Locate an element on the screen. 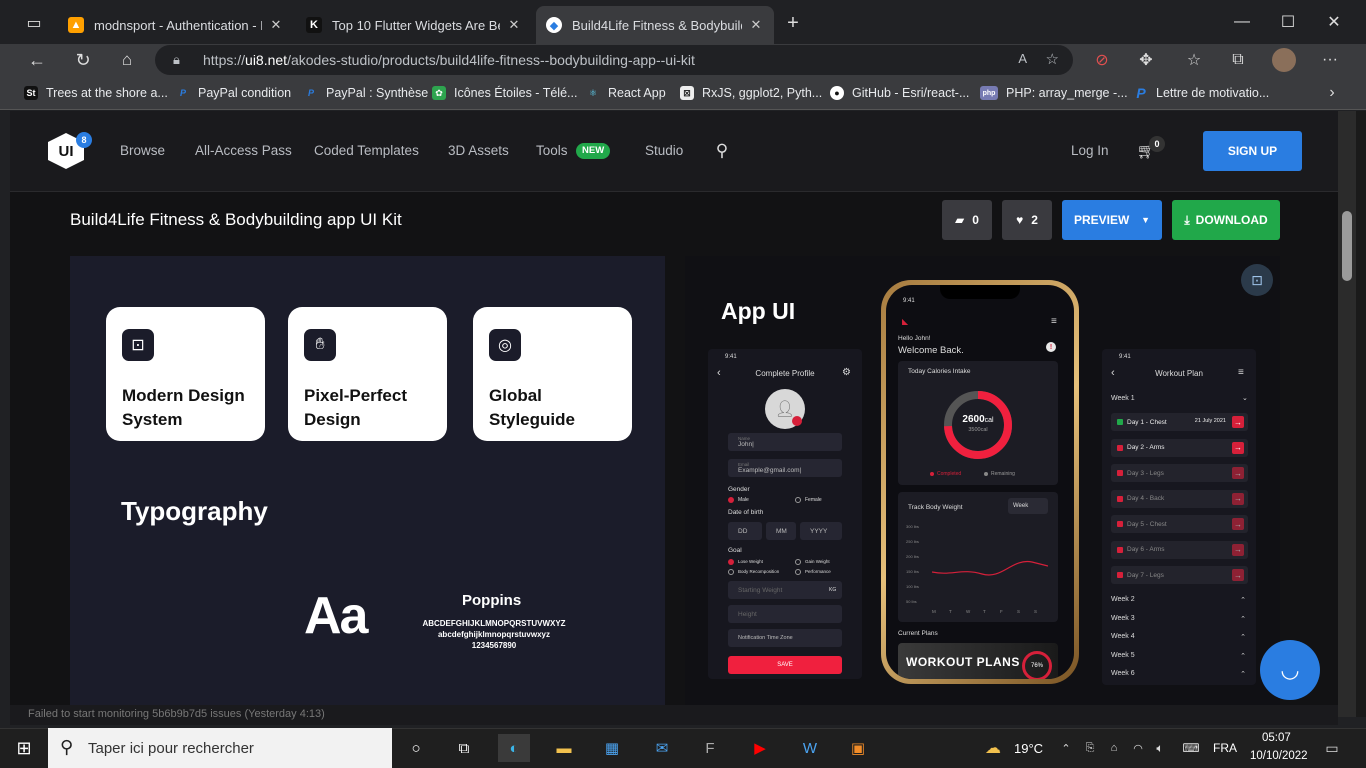 The image size is (1366, 768). new-tab-icon: + is located at coordinates (793, 23).